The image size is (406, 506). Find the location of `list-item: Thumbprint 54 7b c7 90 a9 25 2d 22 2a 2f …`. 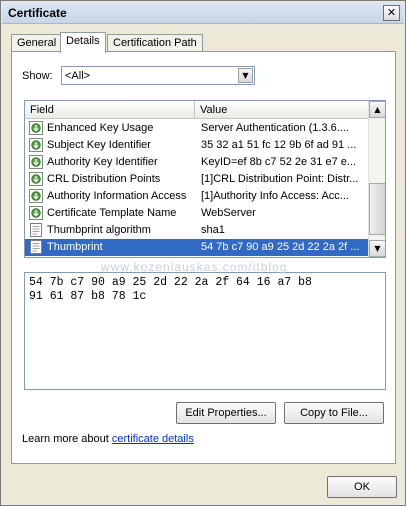

list-item: Thumbprint 54 7b c7 90 a9 25 2d 22 2a 2f … is located at coordinates (197, 247).